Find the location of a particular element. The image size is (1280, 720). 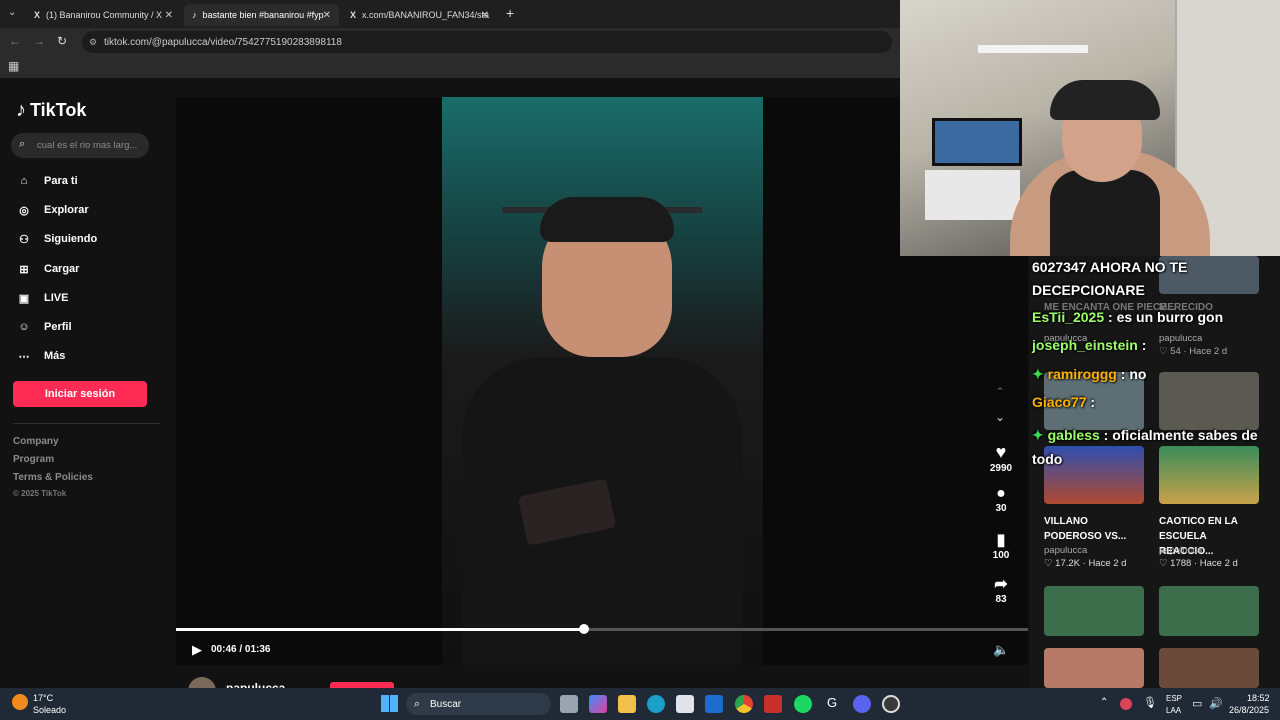

related-likes: ♡ 17.2K · Hace 2 d is located at coordinates (1085, 563).